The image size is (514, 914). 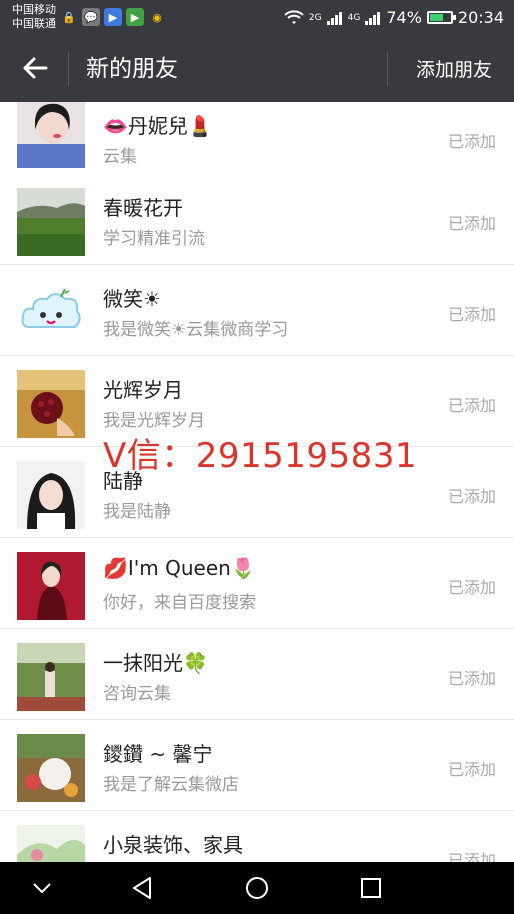 What do you see at coordinates (294, 16) in the screenshot?
I see `wifi-icon` at bounding box center [294, 16].